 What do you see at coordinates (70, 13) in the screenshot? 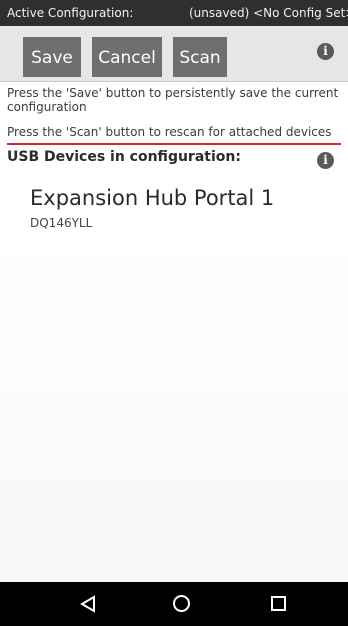
I see `active-configuration-label: Active Configuration:` at bounding box center [70, 13].